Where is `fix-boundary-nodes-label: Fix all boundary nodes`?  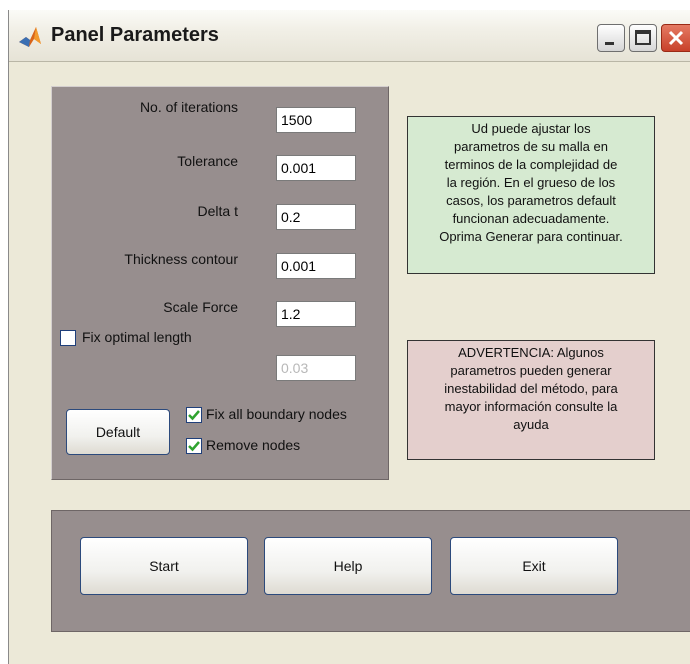 fix-boundary-nodes-label: Fix all boundary nodes is located at coordinates (276, 414).